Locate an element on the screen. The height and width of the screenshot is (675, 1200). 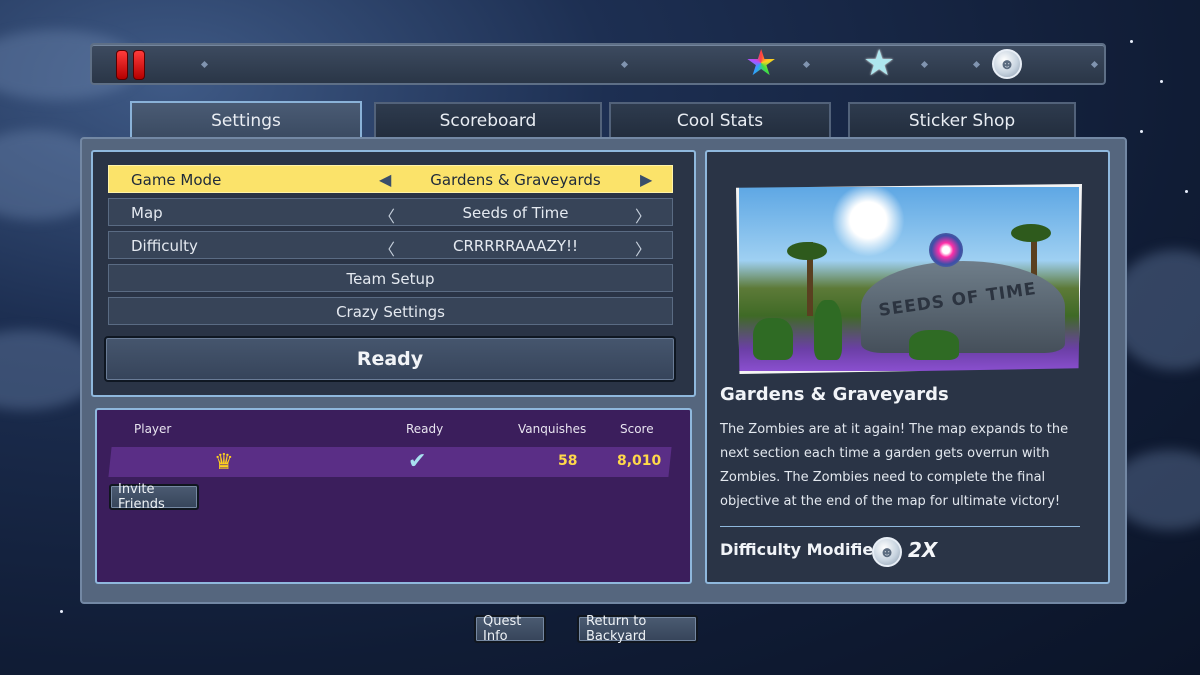
difficulty-selector: Difficulty 〈 CRRRRRAAAZY!! 〉 is located at coordinates (390, 245).